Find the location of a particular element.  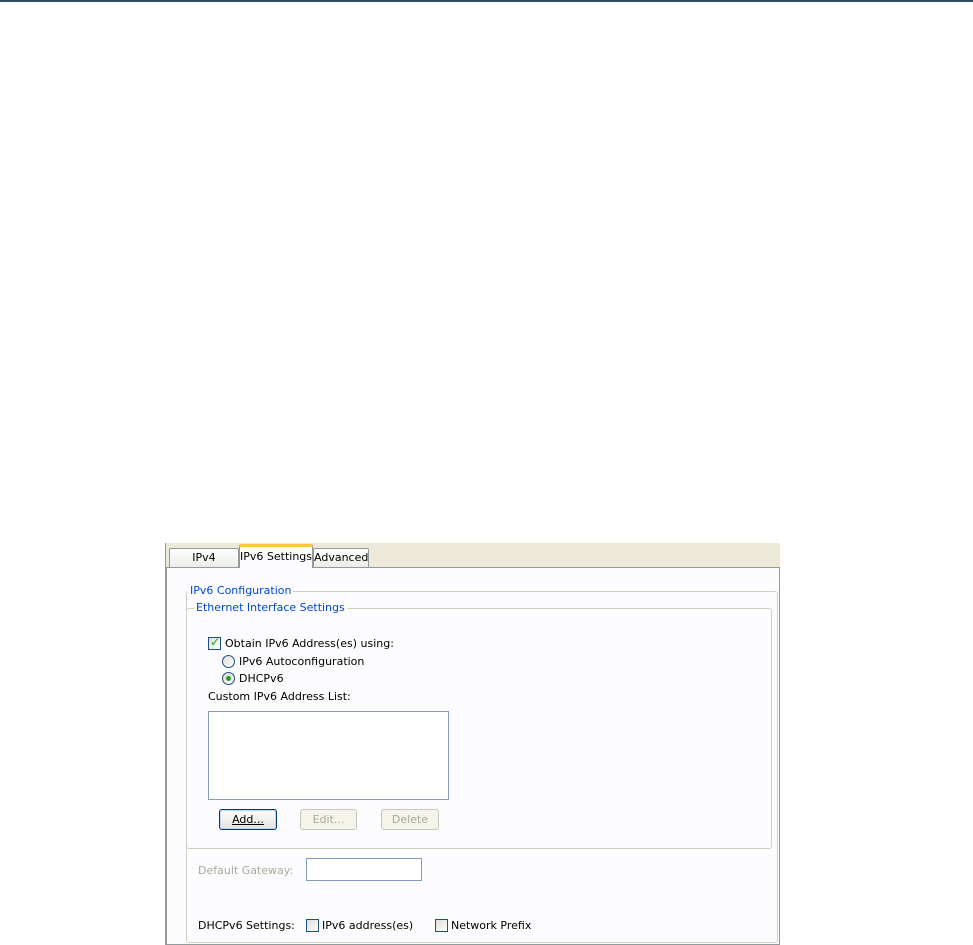

delete-button-label: Delete is located at coordinates (410, 819).